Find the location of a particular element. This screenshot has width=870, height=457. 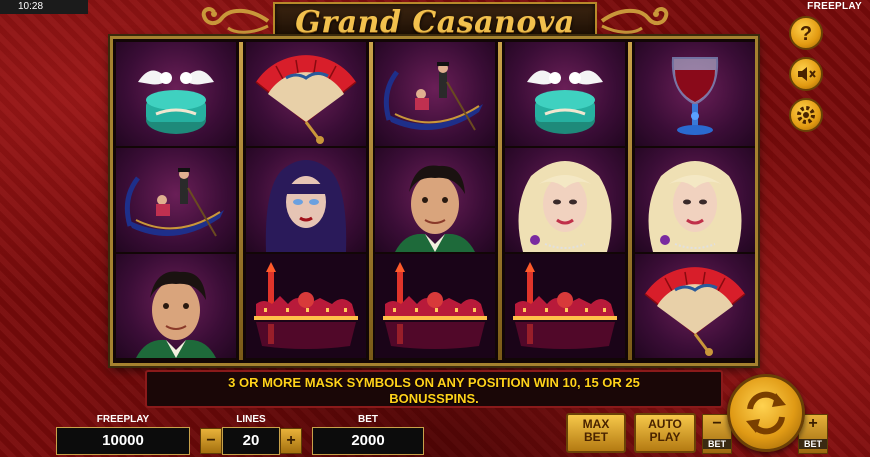

spin-arrows-icon is located at coordinates (766, 413).